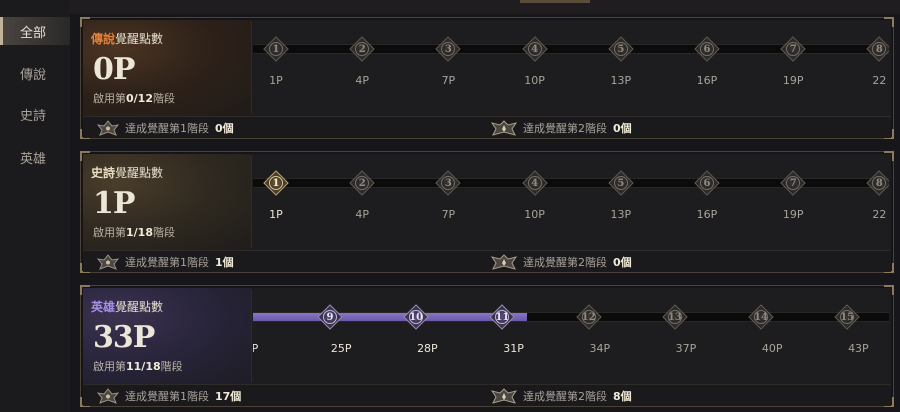  What do you see at coordinates (448, 214) in the screenshot?
I see `node-points-label: 7P` at bounding box center [448, 214].